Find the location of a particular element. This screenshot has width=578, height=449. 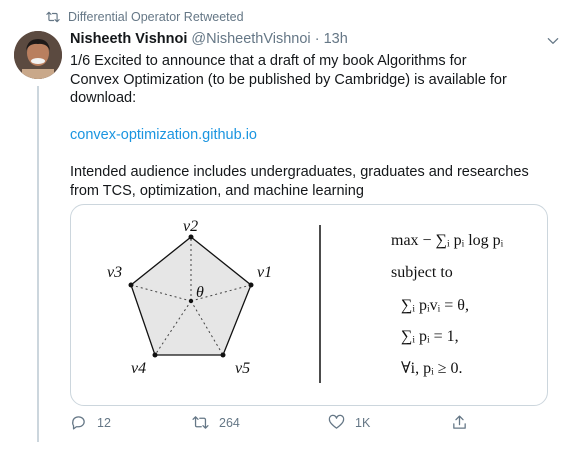

chevron-down-icon is located at coordinates (553, 41).